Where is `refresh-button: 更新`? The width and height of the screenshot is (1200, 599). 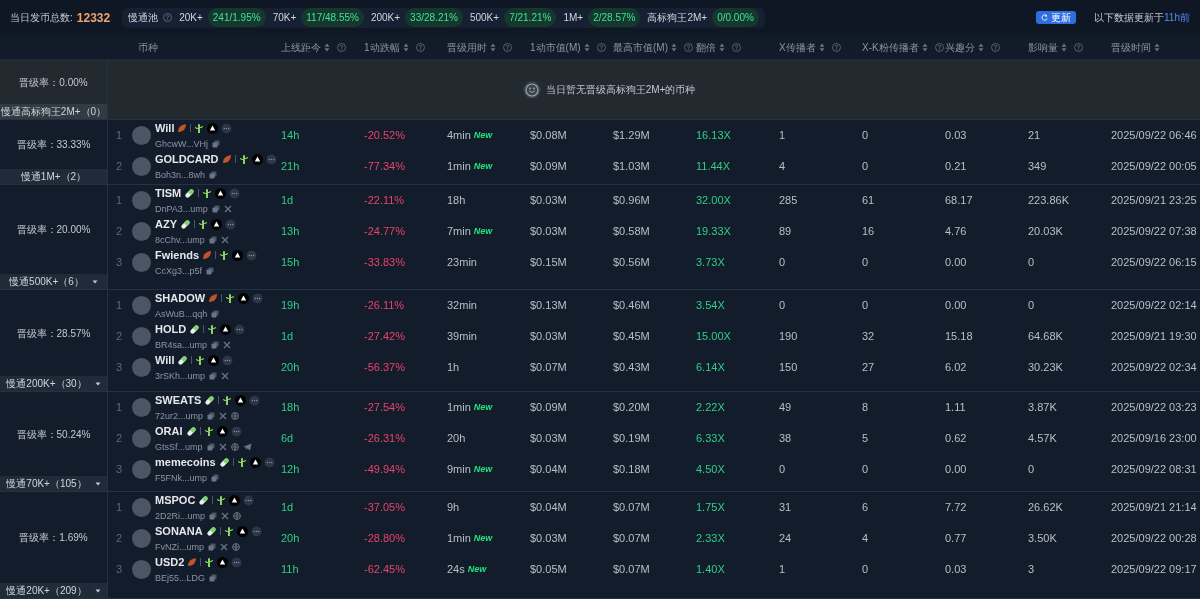
refresh-button: 更新 is located at coordinates (1056, 17).